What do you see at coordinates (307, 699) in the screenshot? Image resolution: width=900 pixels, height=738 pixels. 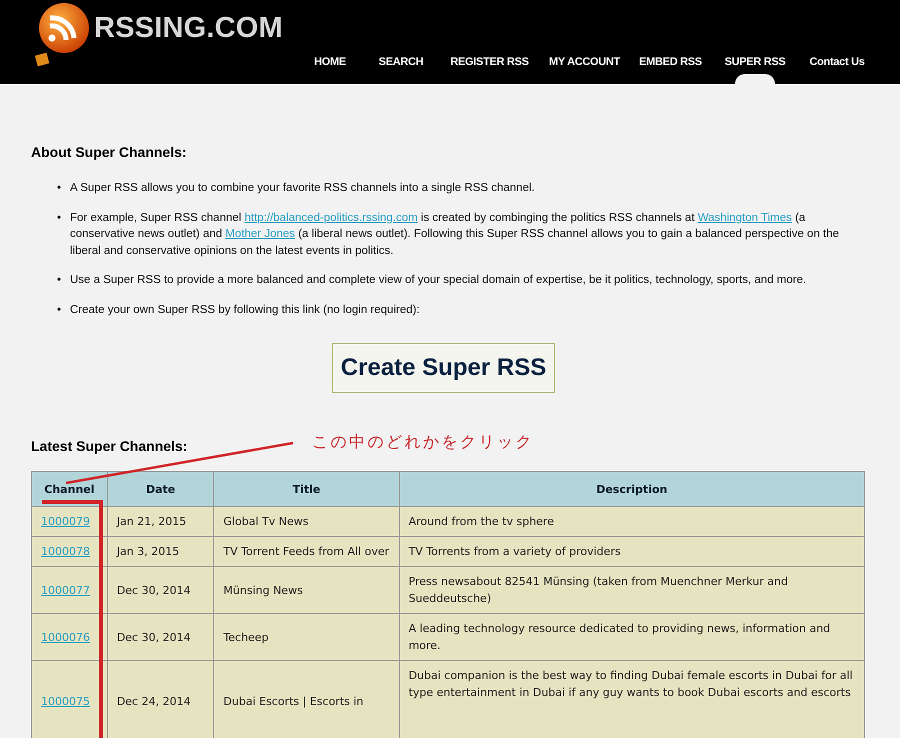 I see `table-cell: Dubai Escorts | Escorts in` at bounding box center [307, 699].